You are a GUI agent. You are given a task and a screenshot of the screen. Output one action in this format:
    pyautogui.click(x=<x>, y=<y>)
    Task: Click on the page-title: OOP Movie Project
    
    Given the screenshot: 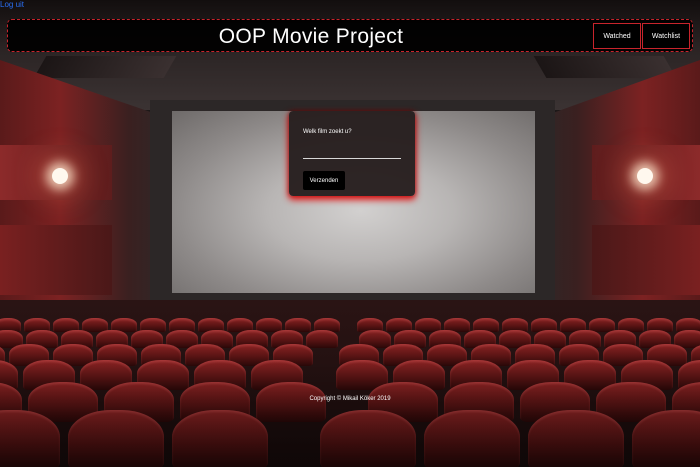 What is the action you would take?
    pyautogui.click(x=311, y=36)
    